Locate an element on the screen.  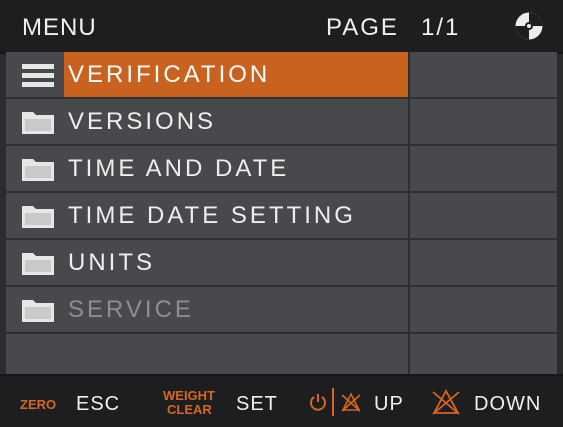
list-item-main-cell: TIME AND DATE is located at coordinates (208, 168).